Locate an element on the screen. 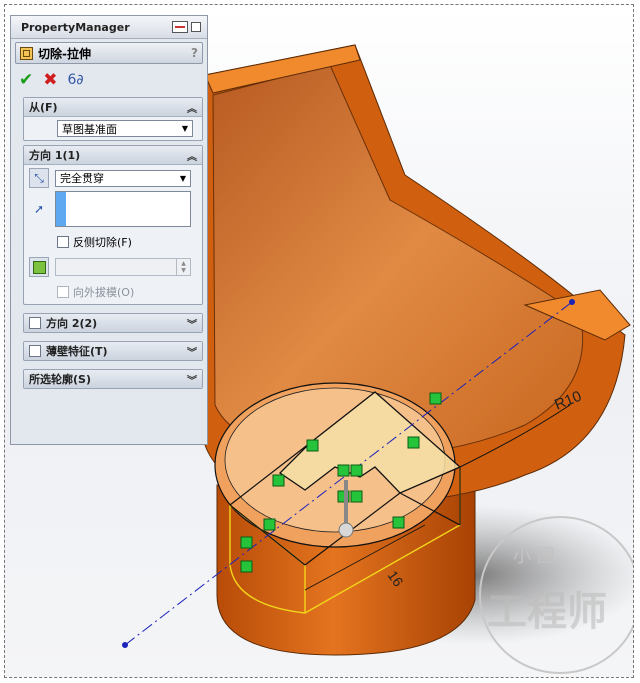 This screenshot has width=640, height=683. cancel-button: ✖ is located at coordinates (50, 80).